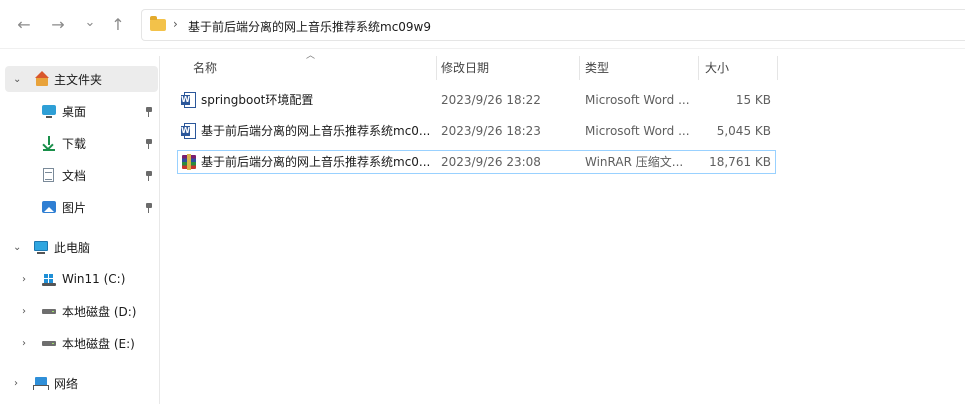 Image resolution: width=965 pixels, height=404 pixels. I want to click on picture-icon, so click(49, 207).